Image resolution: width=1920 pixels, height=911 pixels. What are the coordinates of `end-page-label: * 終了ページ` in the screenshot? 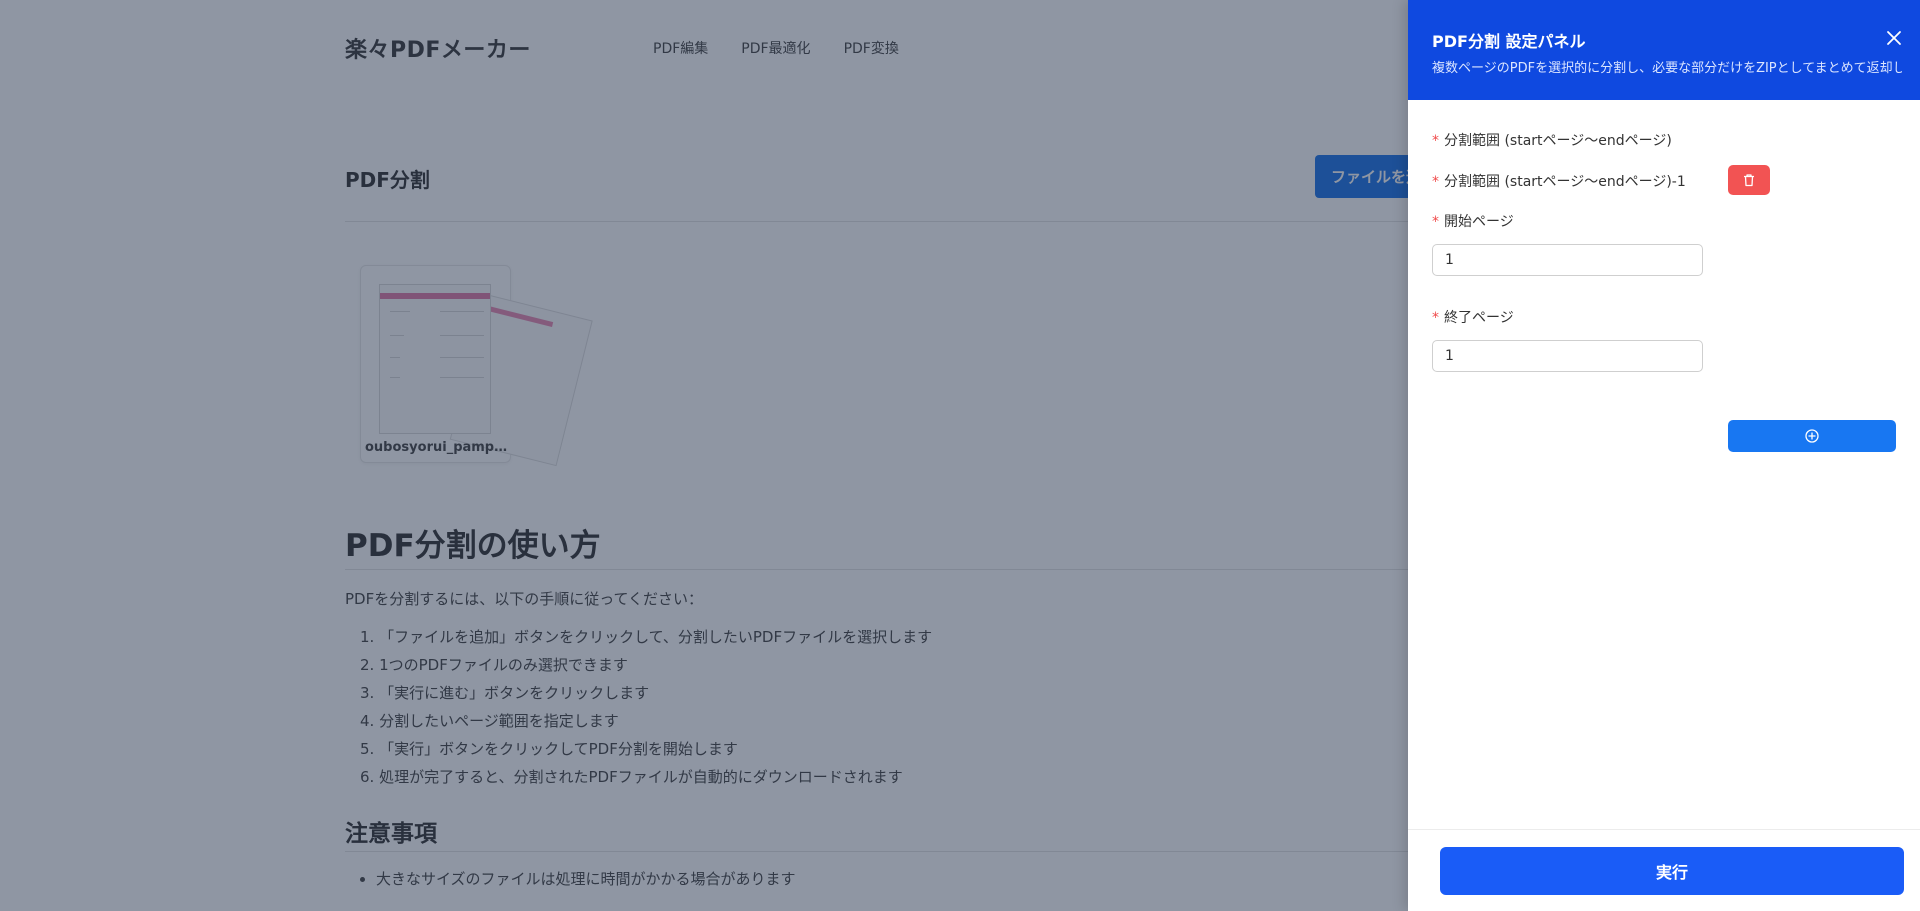 It's located at (1473, 317).